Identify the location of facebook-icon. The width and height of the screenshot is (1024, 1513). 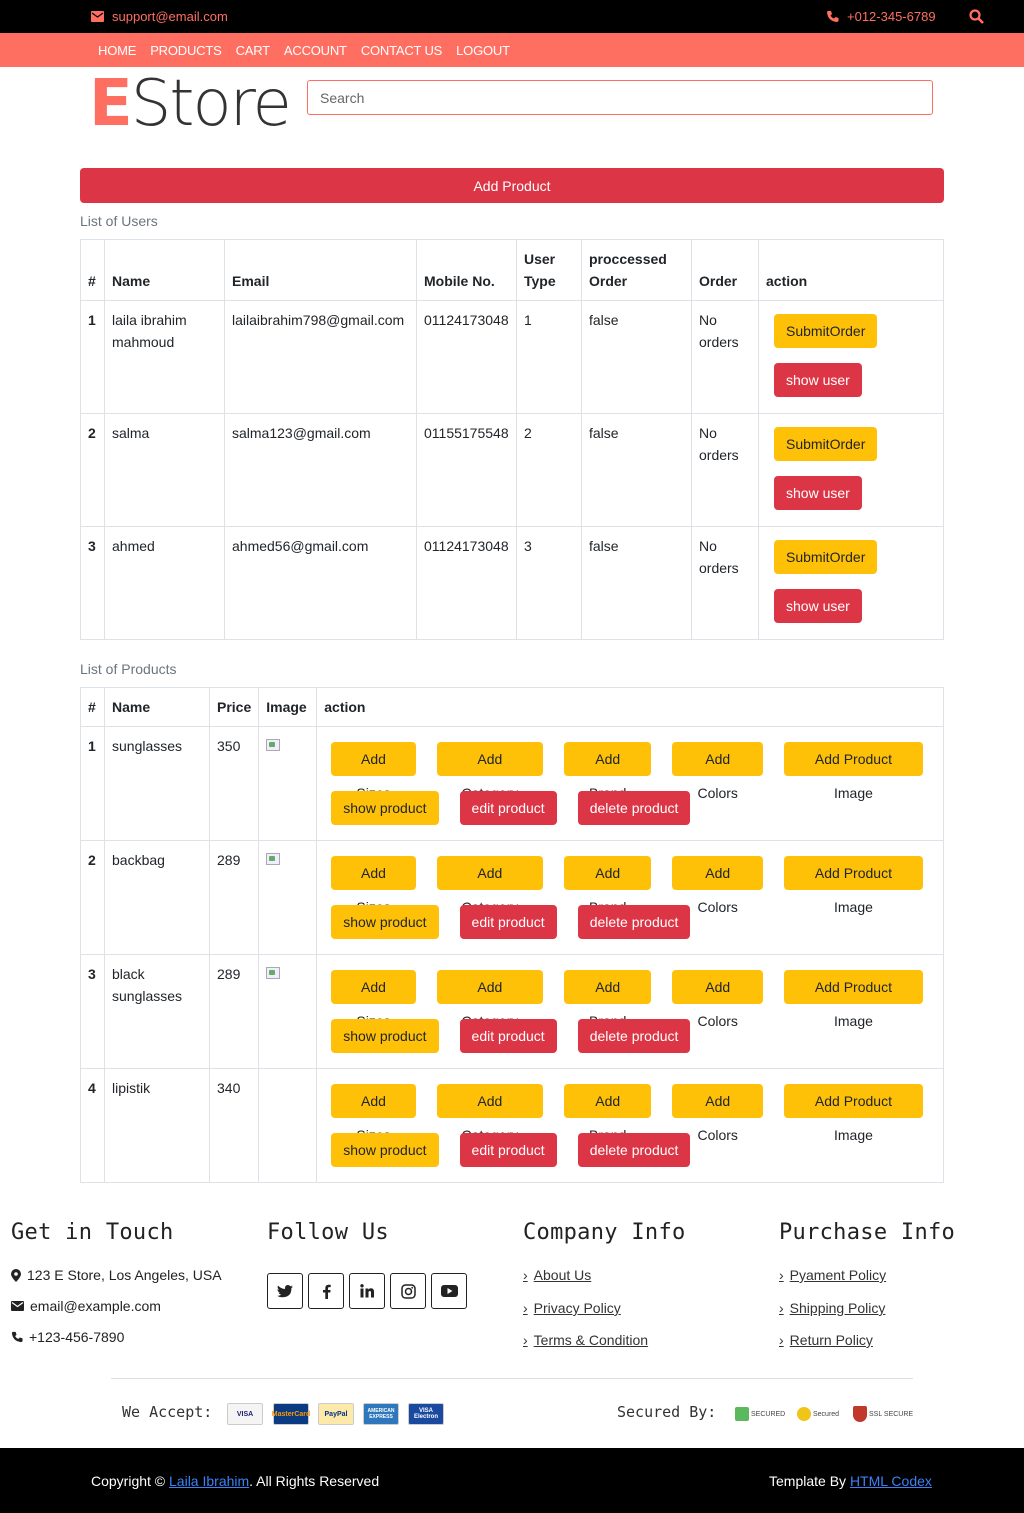
(326, 1291).